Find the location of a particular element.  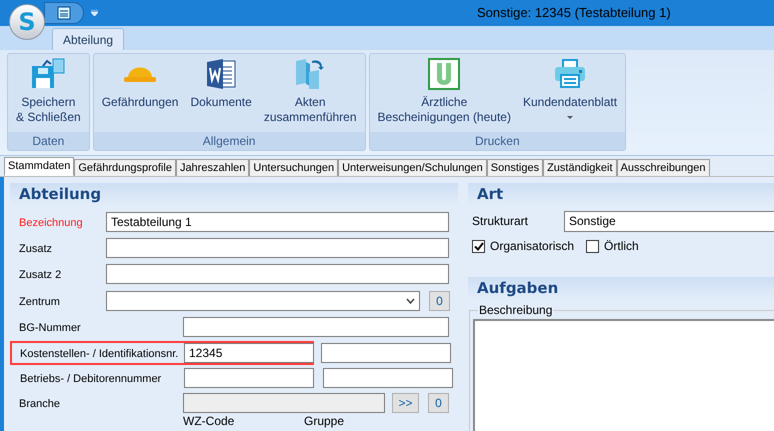

ribbon-button: Dokumente is located at coordinates (221, 94).